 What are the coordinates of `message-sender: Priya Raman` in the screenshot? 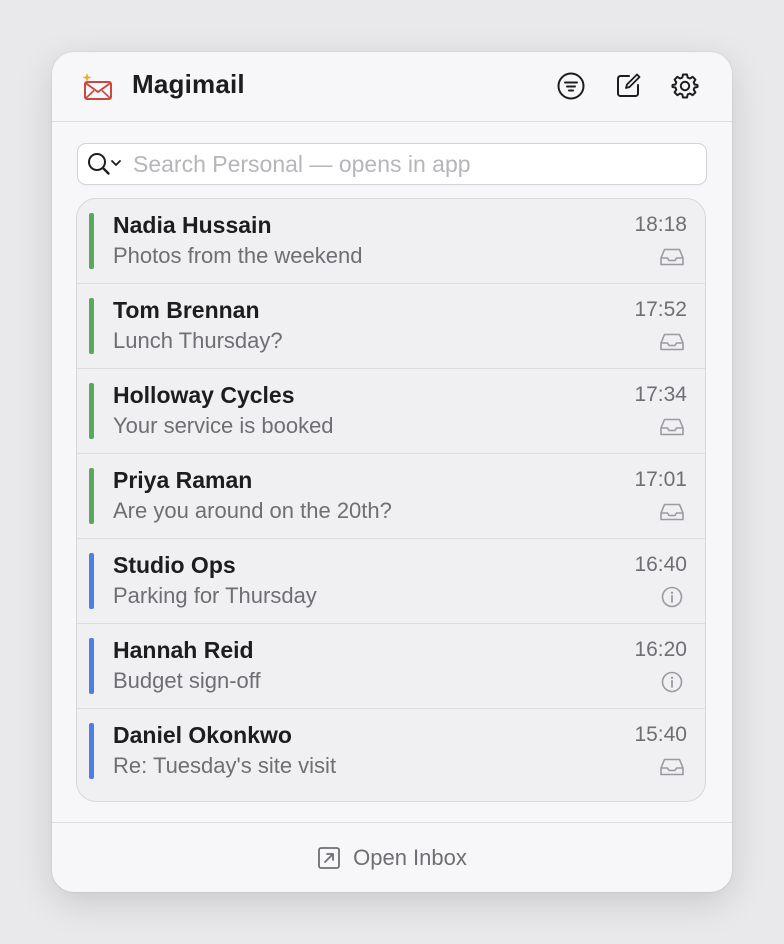 It's located at (183, 480).